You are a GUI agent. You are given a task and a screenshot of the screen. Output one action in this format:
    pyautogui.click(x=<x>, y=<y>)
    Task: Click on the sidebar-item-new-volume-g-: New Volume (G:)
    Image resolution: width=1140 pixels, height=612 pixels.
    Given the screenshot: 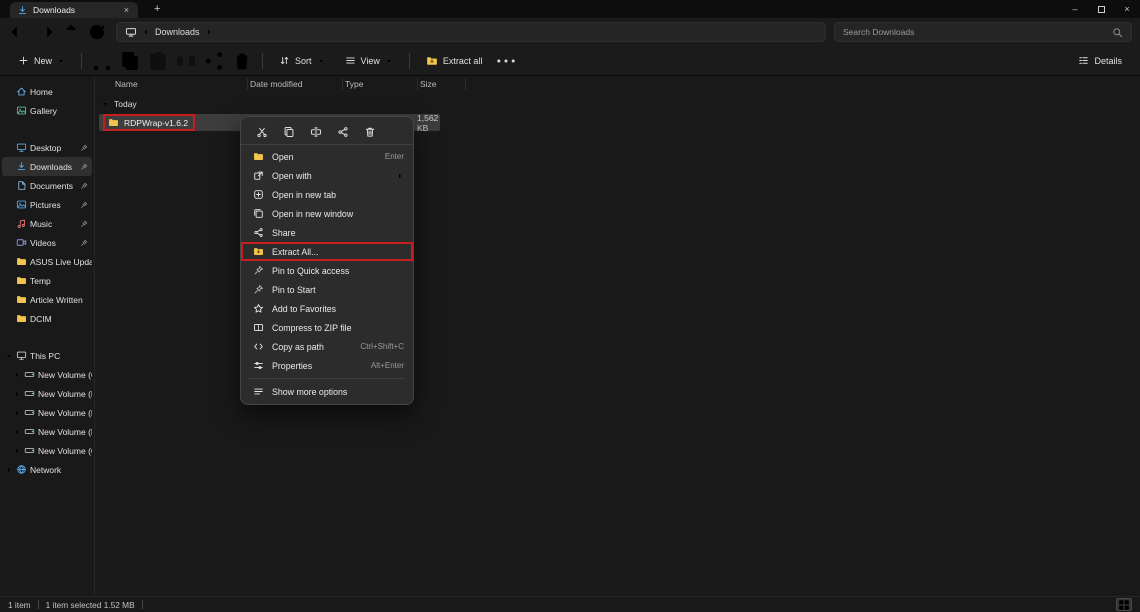 What is the action you would take?
    pyautogui.click(x=47, y=450)
    